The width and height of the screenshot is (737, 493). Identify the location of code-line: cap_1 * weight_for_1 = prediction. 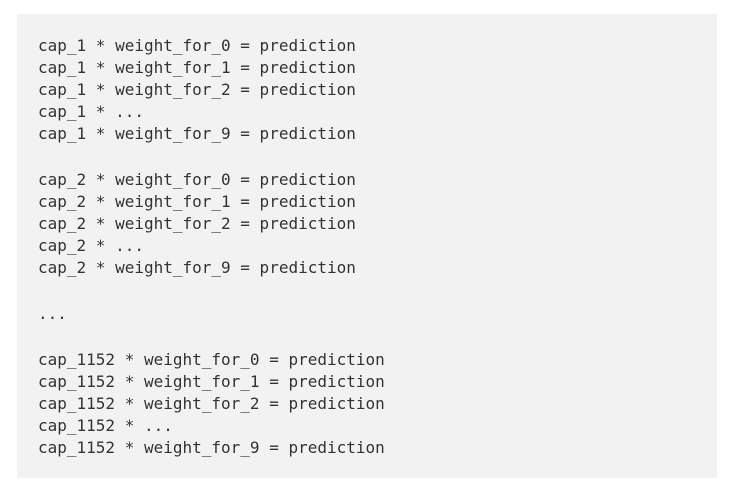
(197, 67).